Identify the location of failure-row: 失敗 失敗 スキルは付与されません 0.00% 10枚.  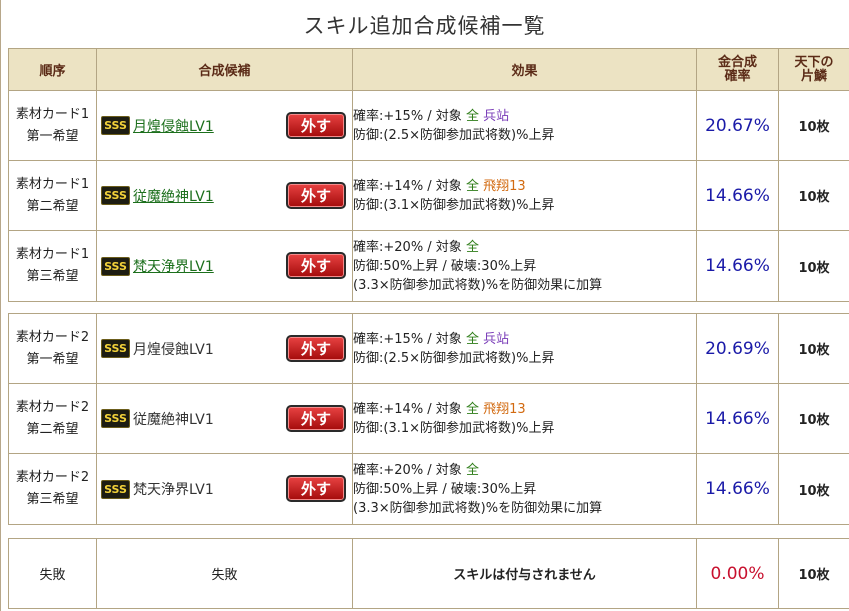
(428, 573).